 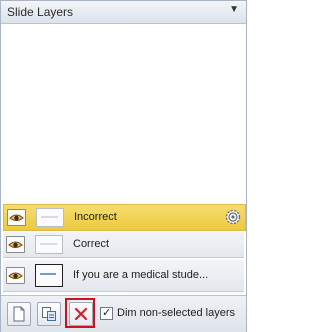 I want to click on delete-layer-button, so click(x=81, y=314).